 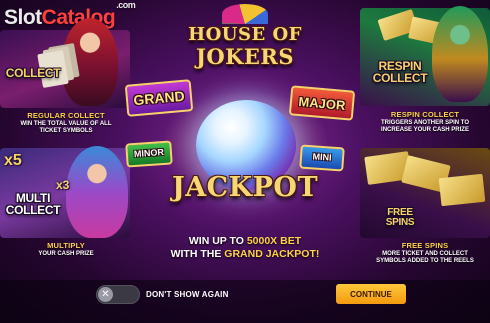 I want to click on respin-collect-title: RESPIN COLLECT, so click(x=425, y=114).